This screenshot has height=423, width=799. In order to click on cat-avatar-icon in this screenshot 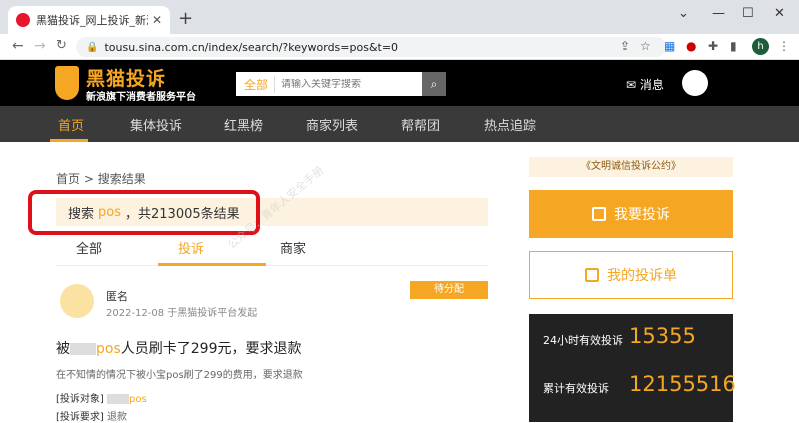, I will do `click(77, 301)`.